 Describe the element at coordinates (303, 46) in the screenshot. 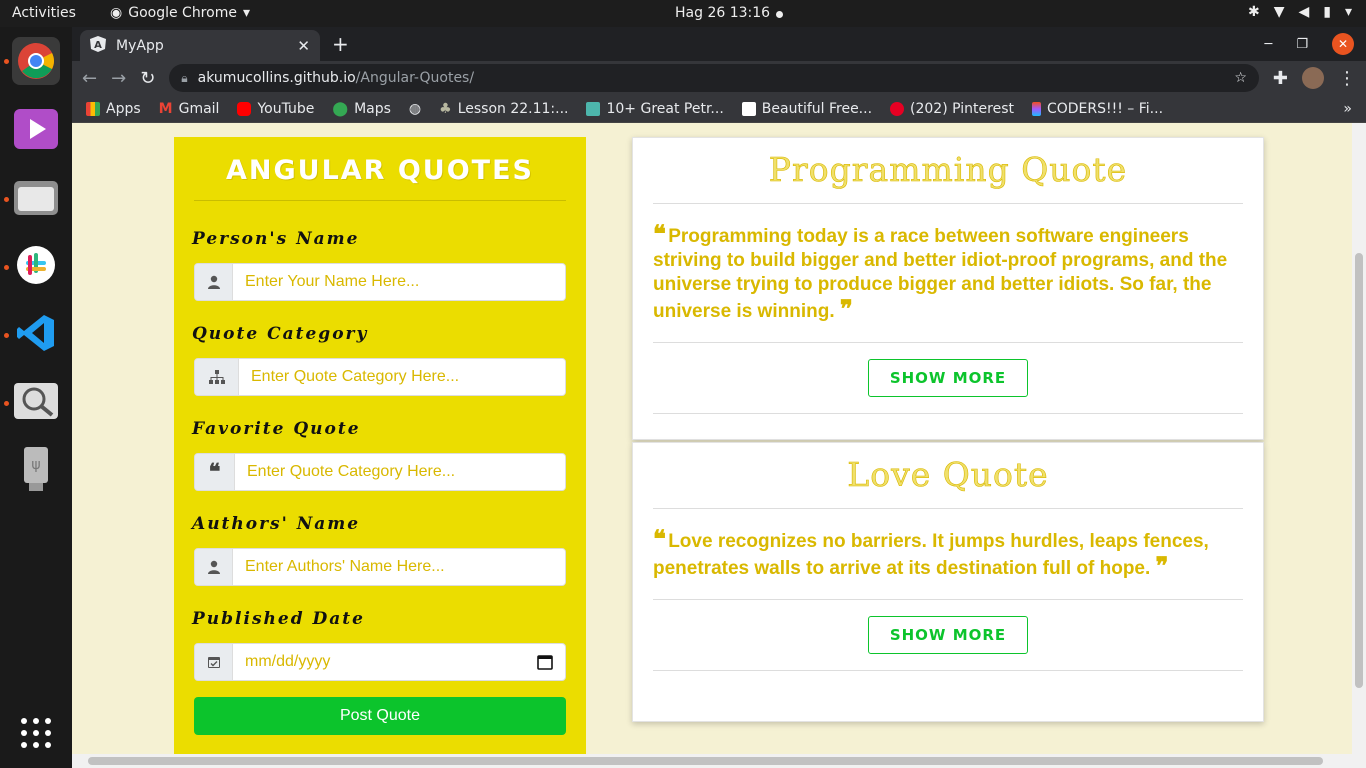

I see `close-tab-icon: ✕` at that location.